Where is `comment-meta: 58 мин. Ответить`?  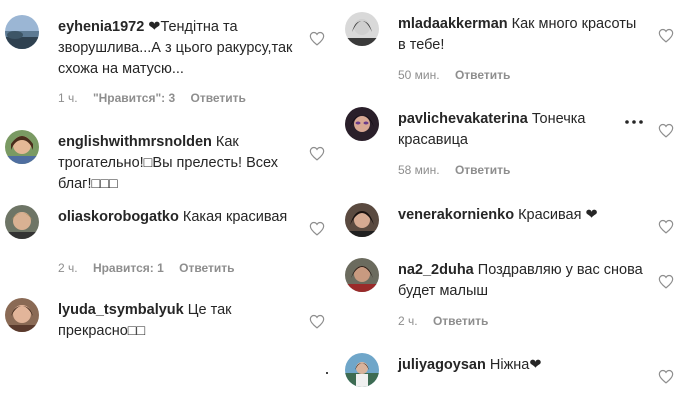
comment-meta: 58 мин. Ответить is located at coordinates (460, 170).